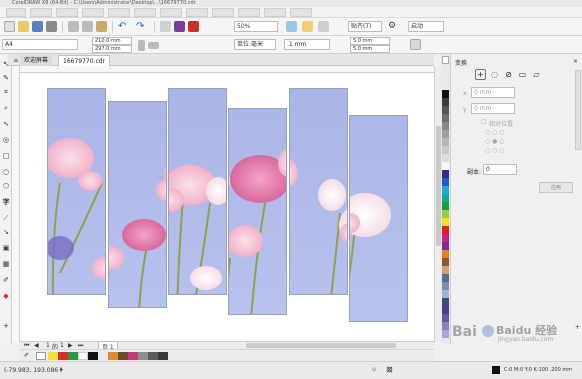 The image size is (582, 379). Describe the element at coordinates (445, 214) in the screenshot. I see `palette-lime` at that location.